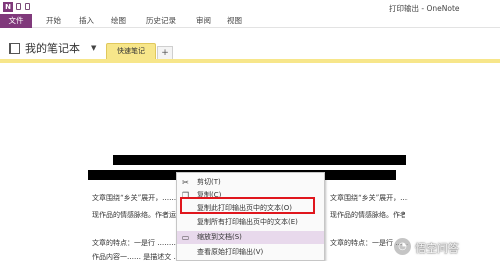  Describe the element at coordinates (161, 21) in the screenshot. I see `tab-history: 历史记录` at that location.